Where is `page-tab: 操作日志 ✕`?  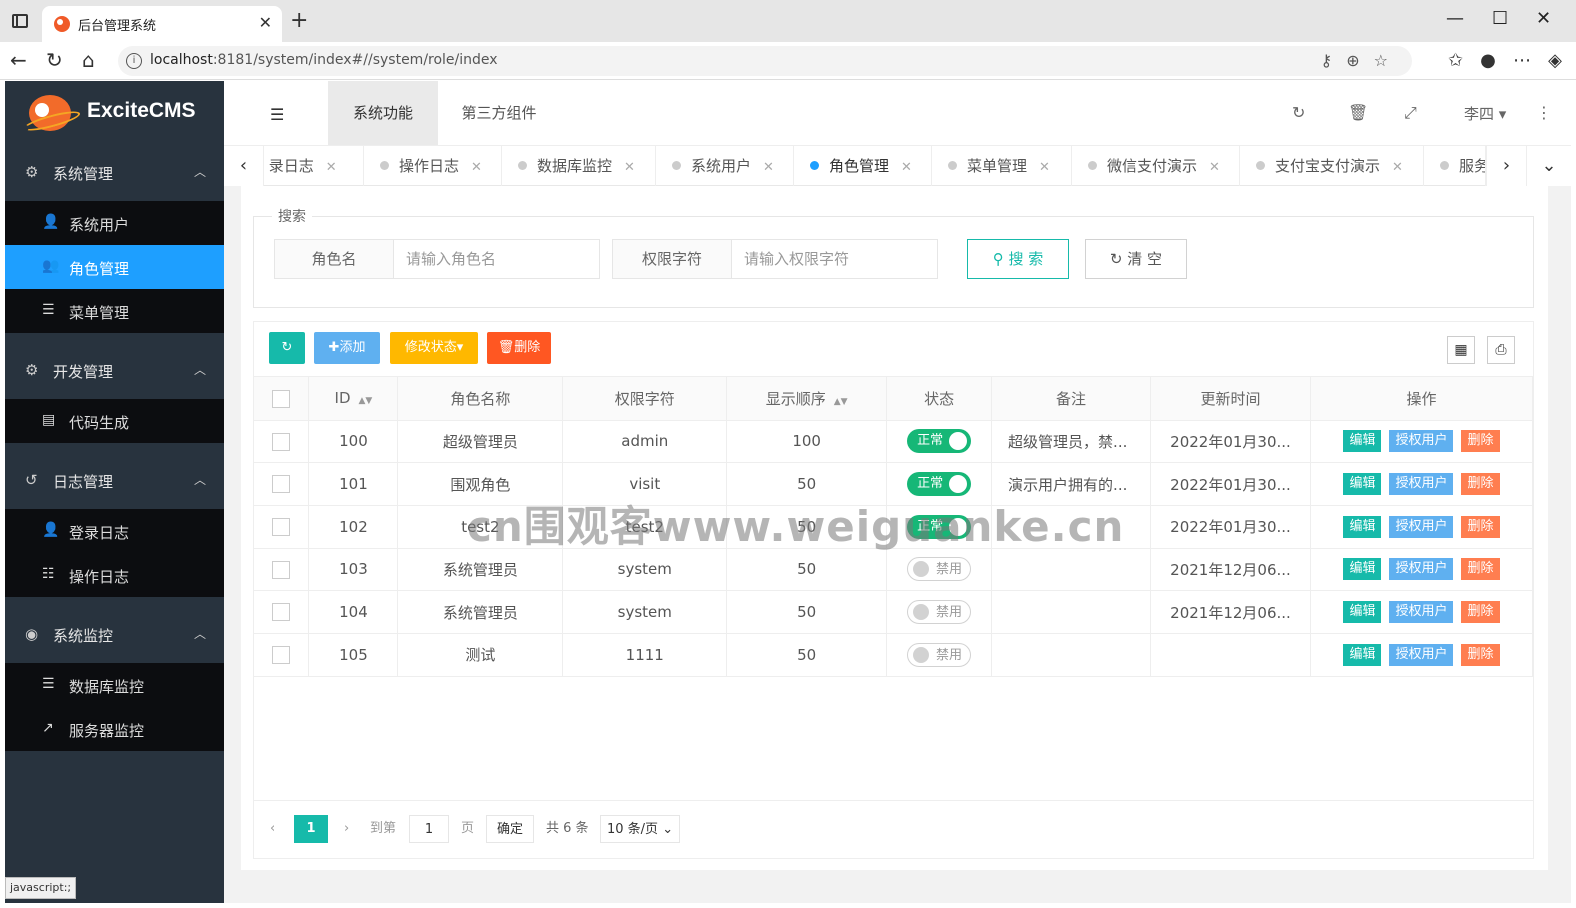
page-tab: 操作日志 ✕ is located at coordinates (433, 166).